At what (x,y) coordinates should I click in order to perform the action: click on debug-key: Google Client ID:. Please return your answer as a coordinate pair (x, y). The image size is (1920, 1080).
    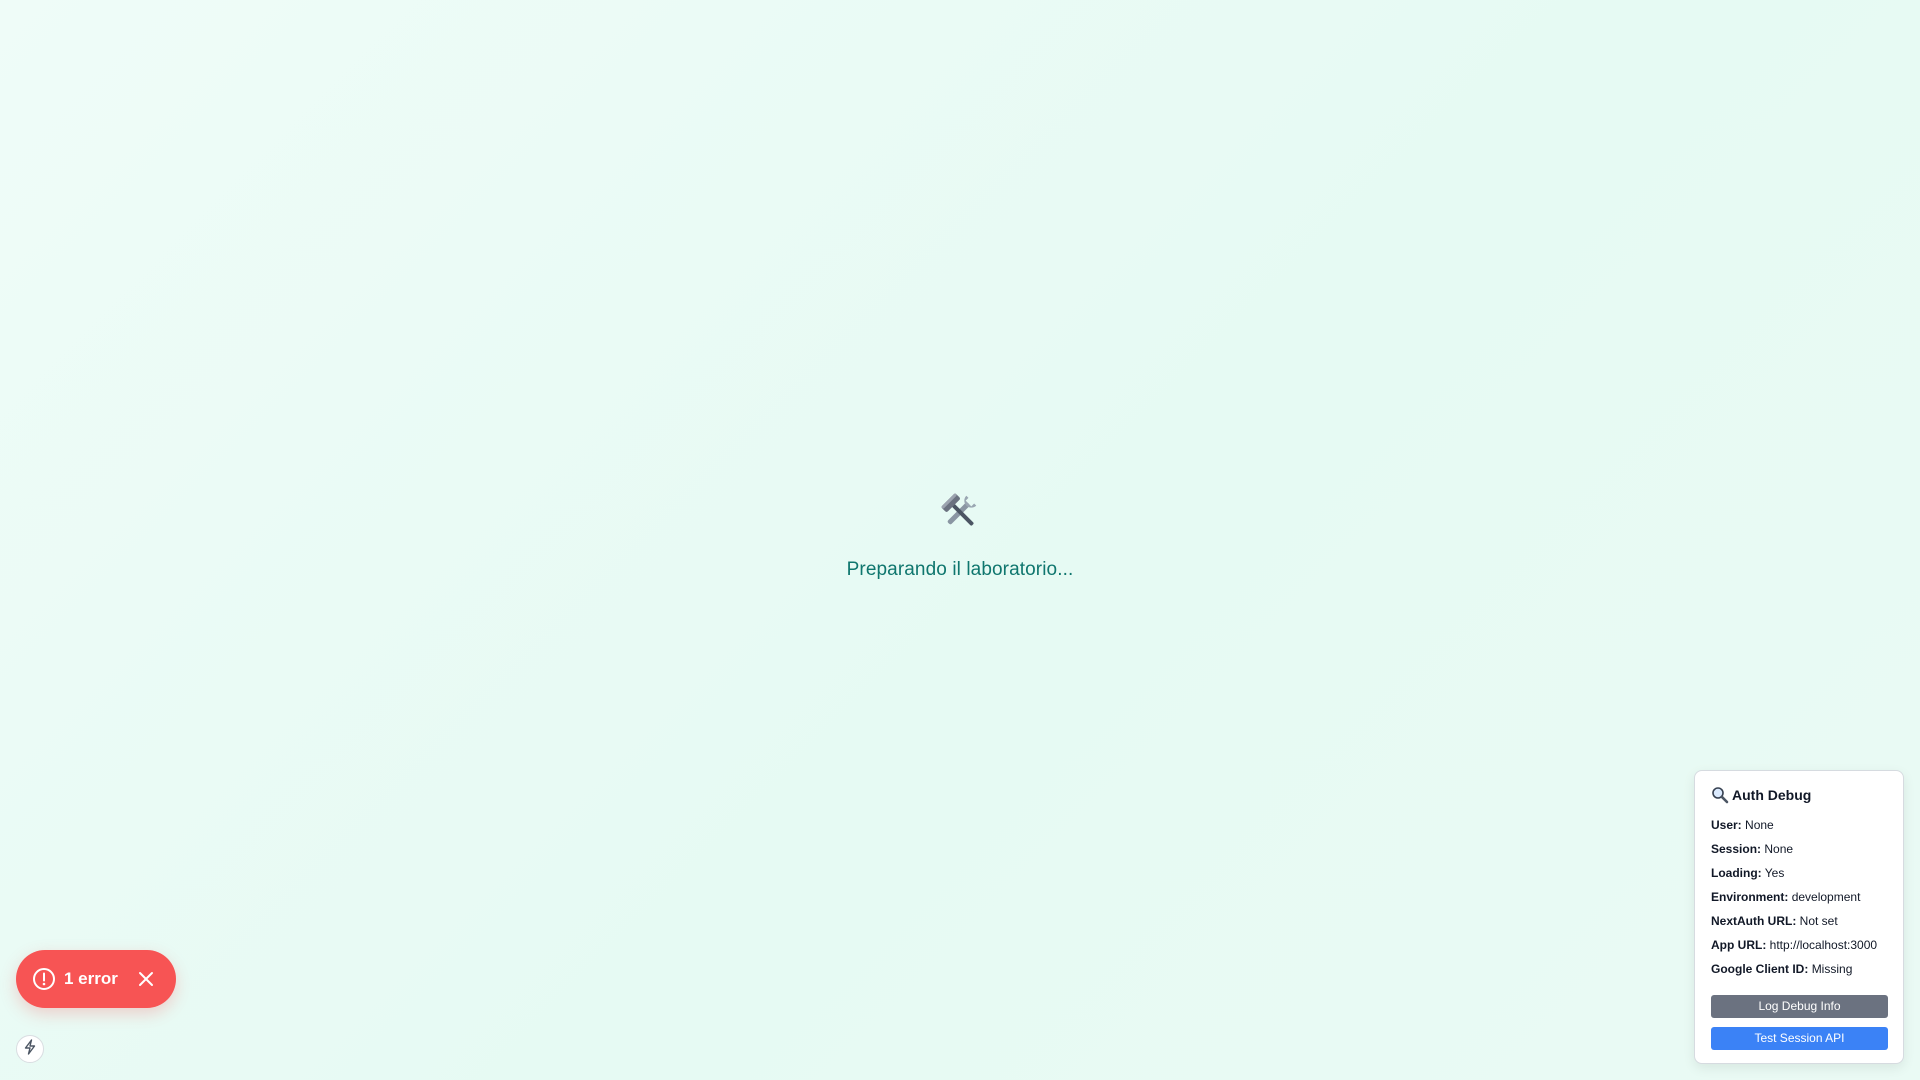
    Looking at the image, I should click on (1760, 969).